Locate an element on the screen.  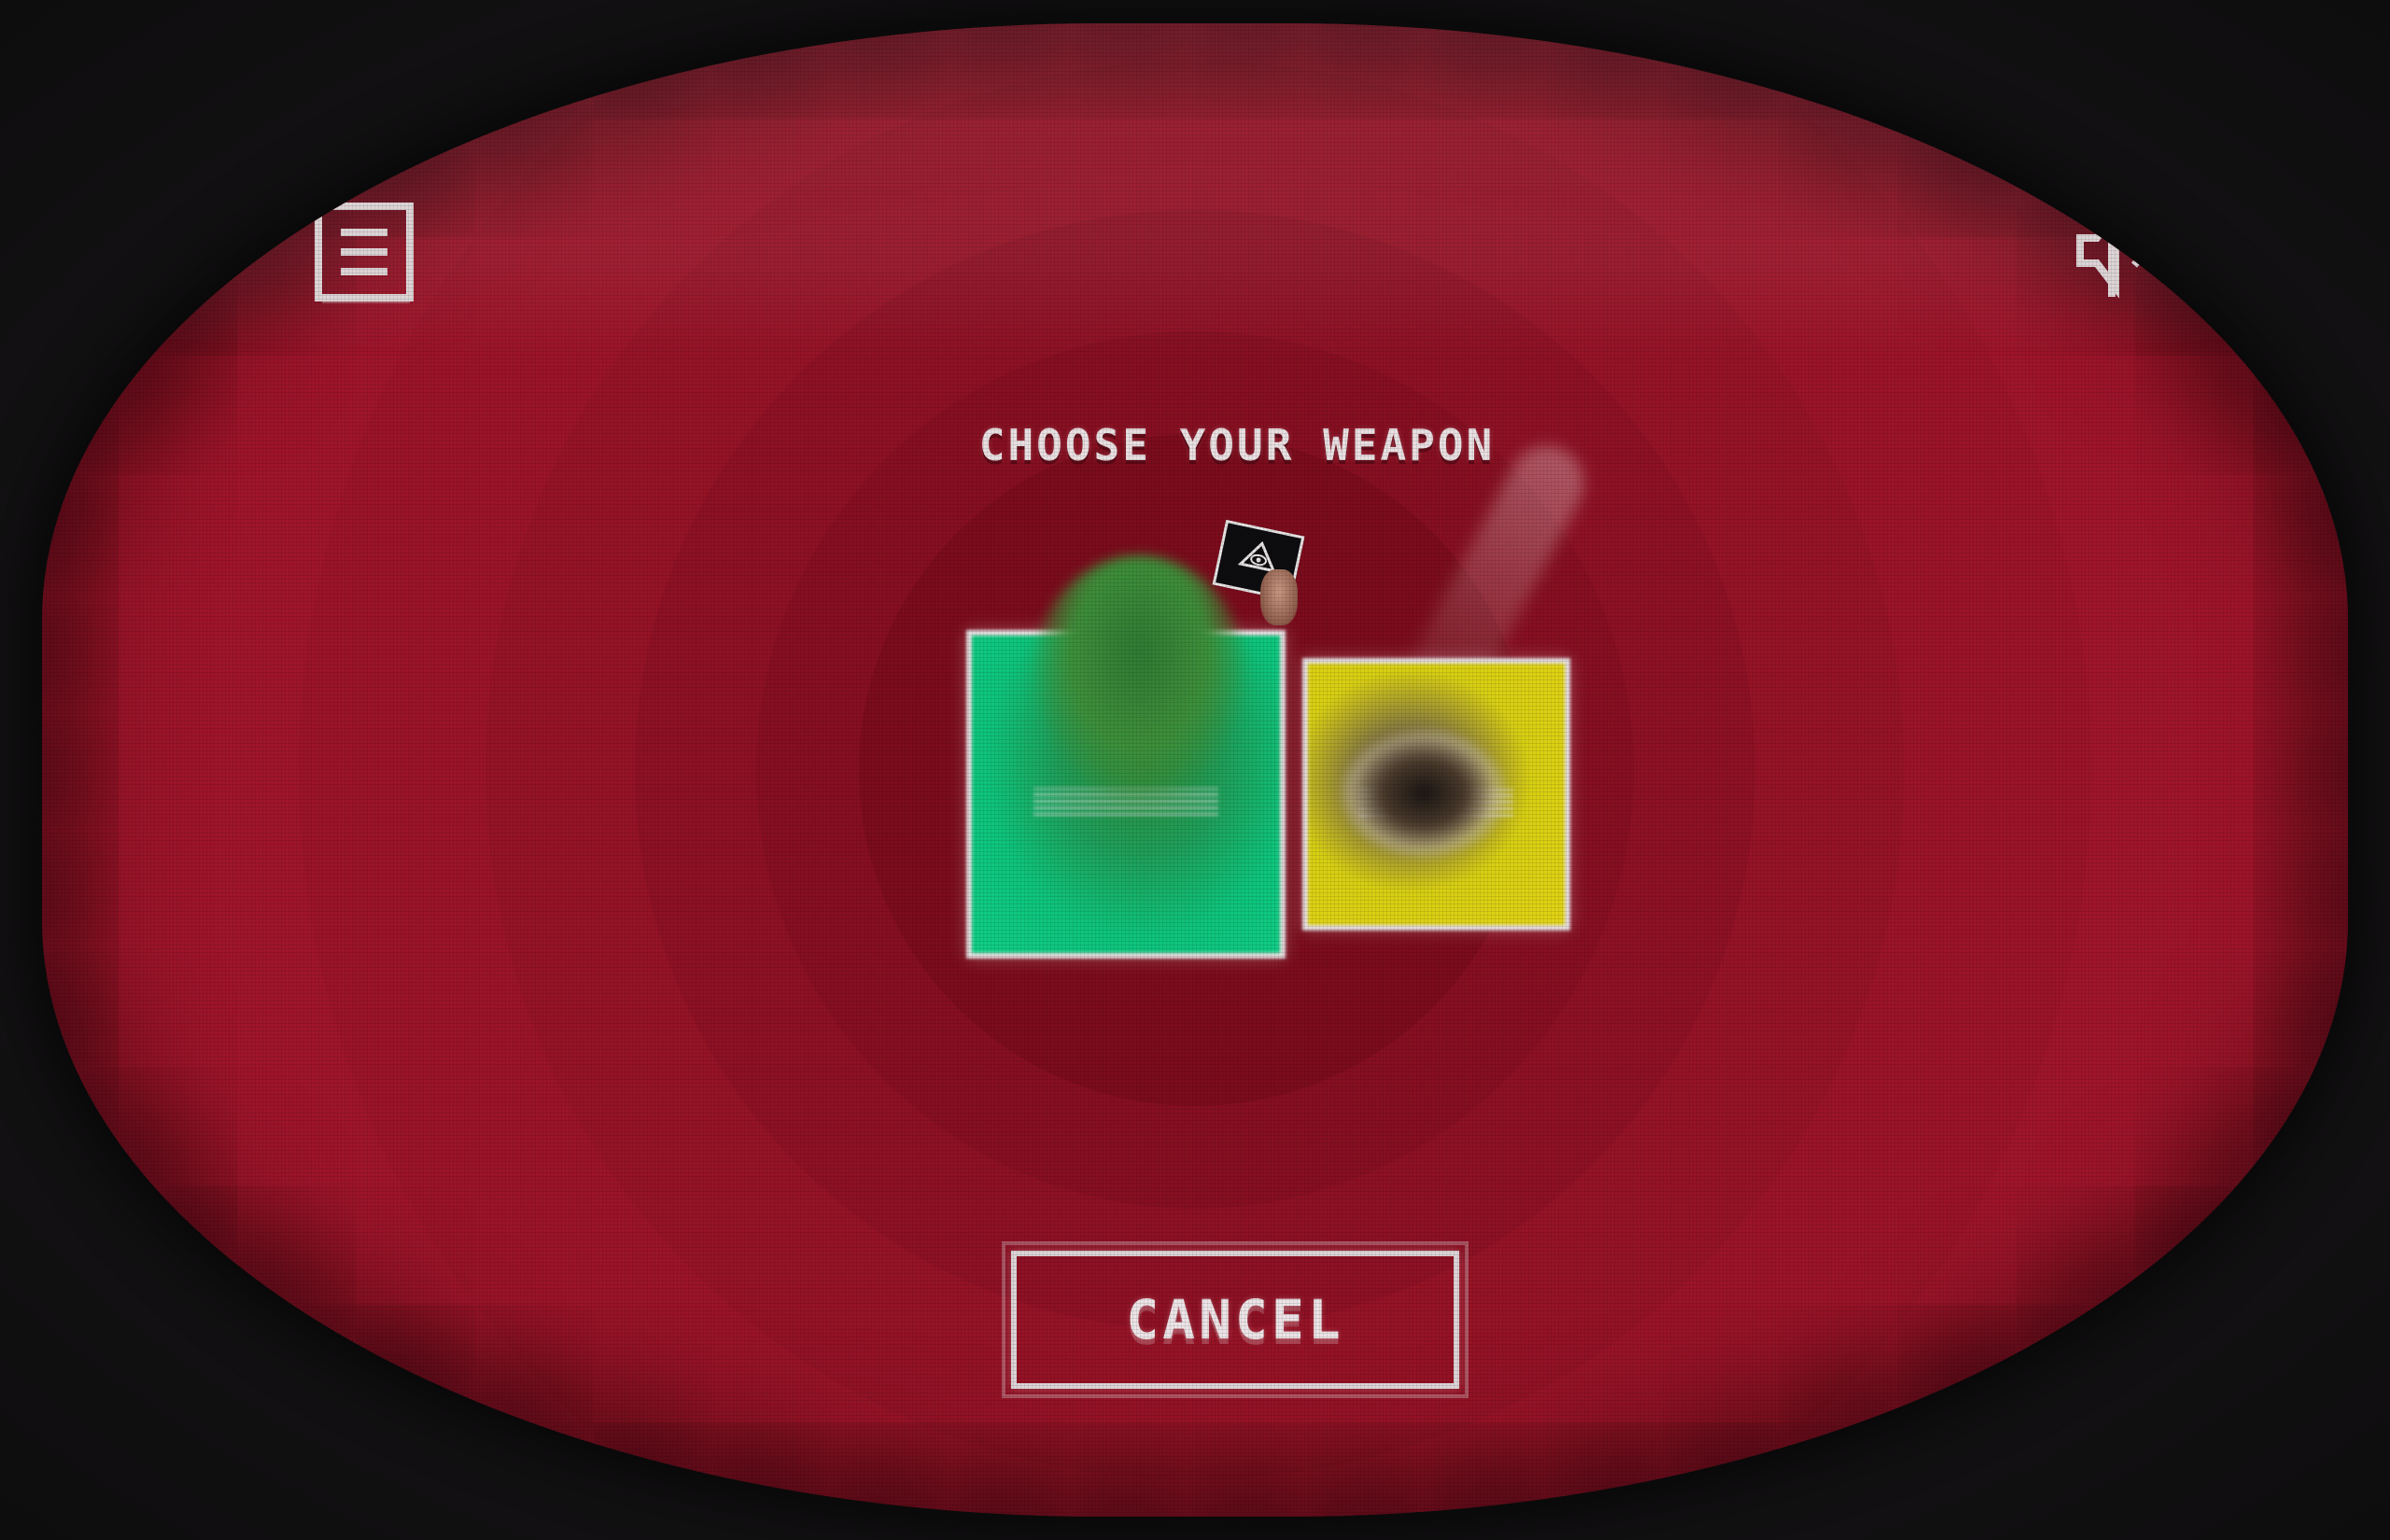
hand-icon is located at coordinates (1279, 597).